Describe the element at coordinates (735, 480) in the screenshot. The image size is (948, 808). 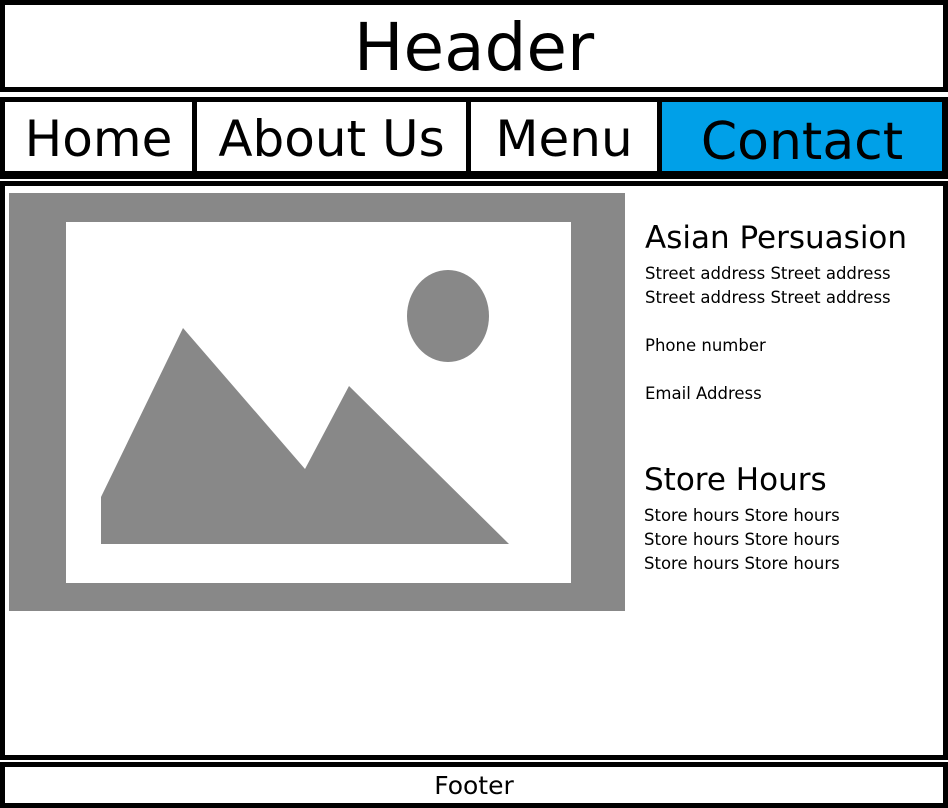
I see `store-hours-title: Store Hours` at that location.